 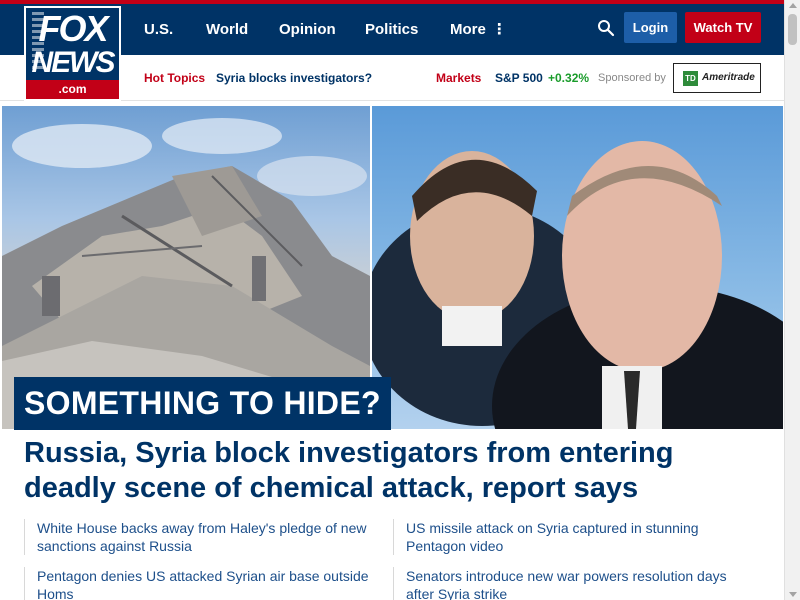 I want to click on market-index-change: +0.32%, so click(x=569, y=78).